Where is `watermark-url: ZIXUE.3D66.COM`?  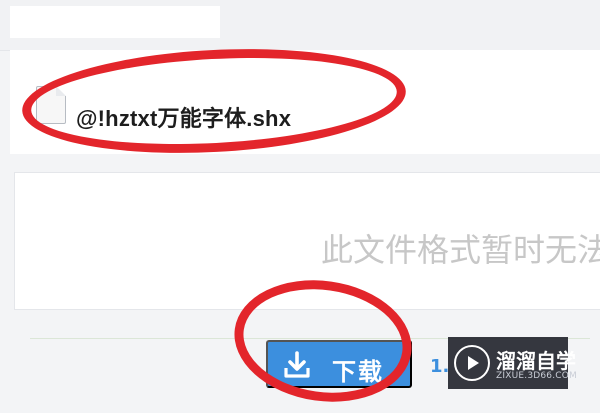
watermark-url: ZIXUE.3D66.COM is located at coordinates (537, 376).